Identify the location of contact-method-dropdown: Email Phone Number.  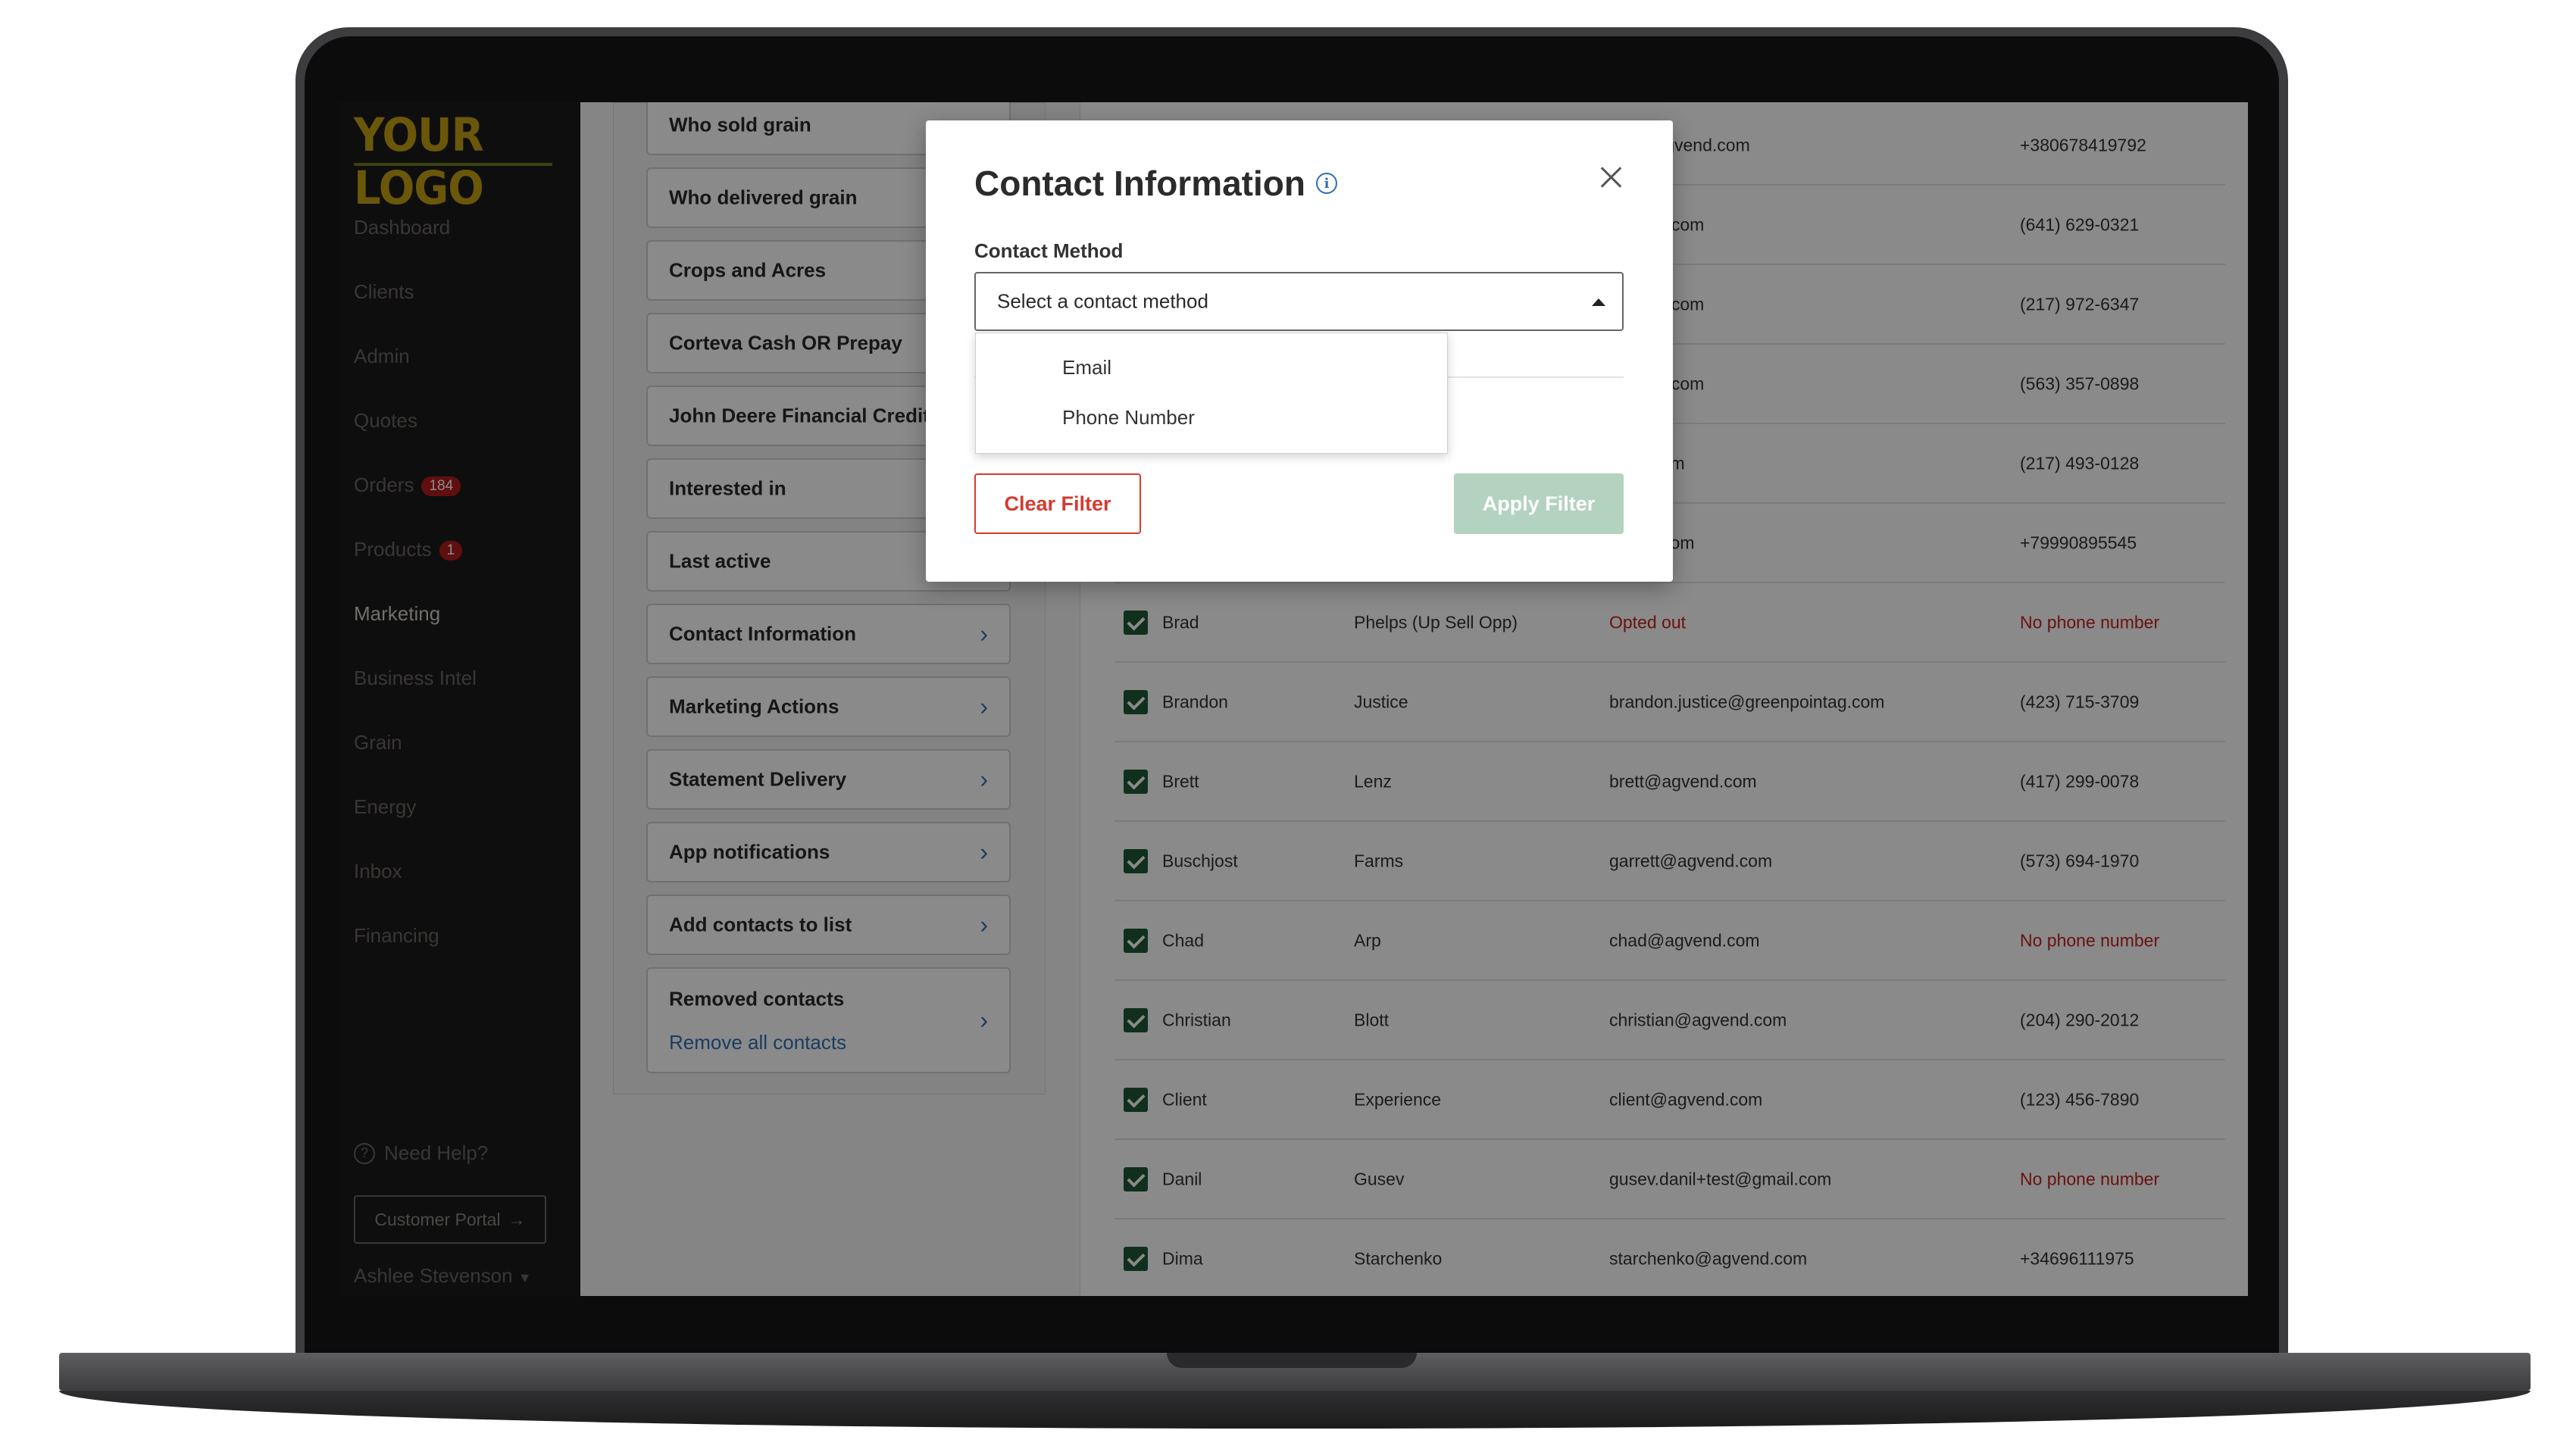
(1211, 393).